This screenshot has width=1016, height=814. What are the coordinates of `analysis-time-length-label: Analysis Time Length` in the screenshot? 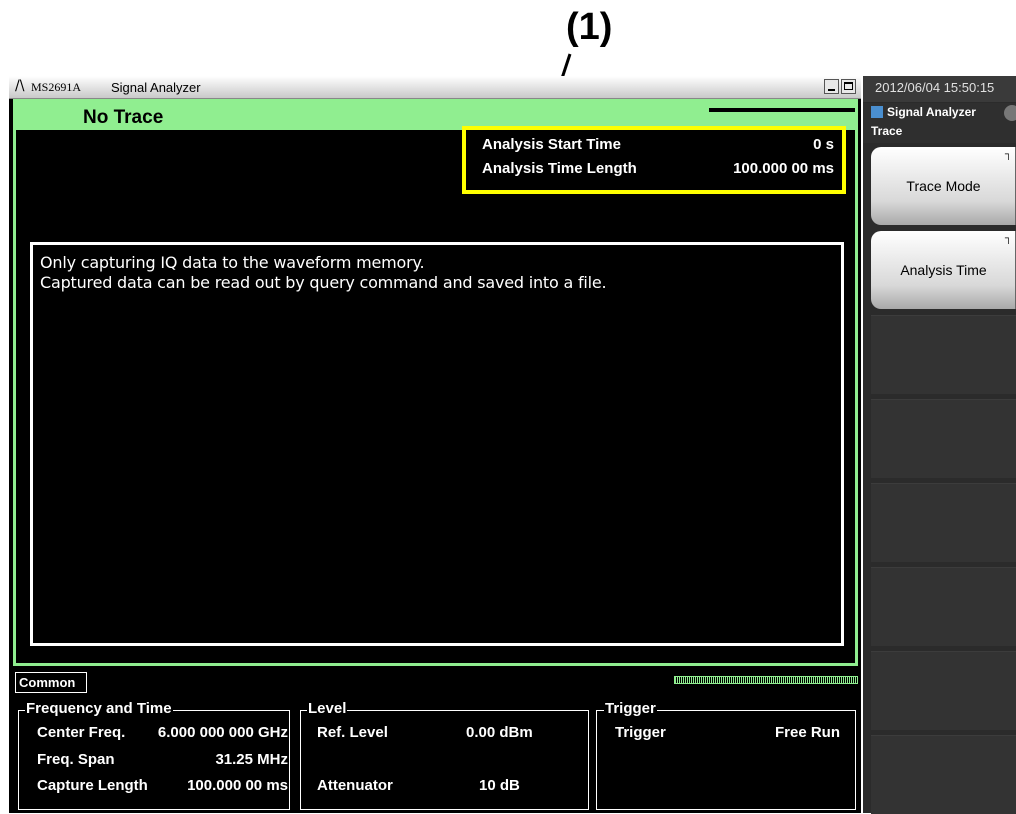 It's located at (559, 168).